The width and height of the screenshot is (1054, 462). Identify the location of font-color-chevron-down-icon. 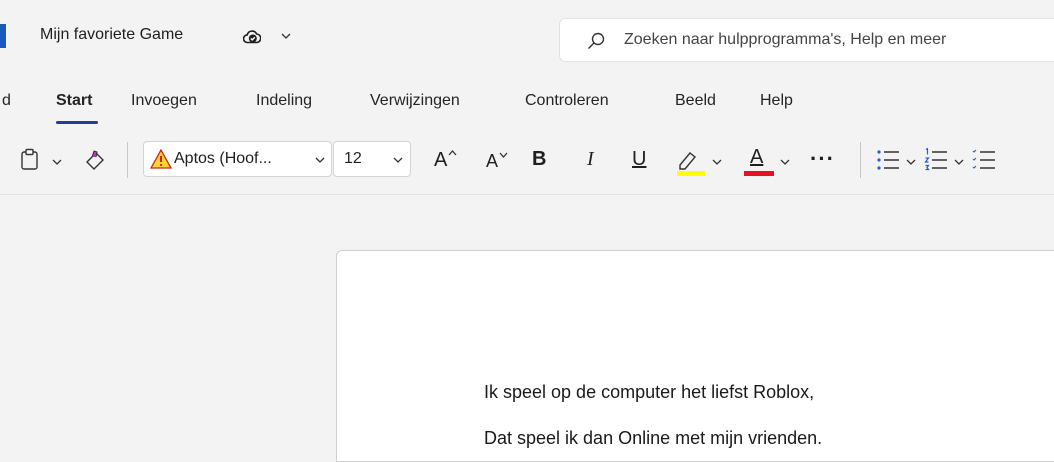
(785, 162).